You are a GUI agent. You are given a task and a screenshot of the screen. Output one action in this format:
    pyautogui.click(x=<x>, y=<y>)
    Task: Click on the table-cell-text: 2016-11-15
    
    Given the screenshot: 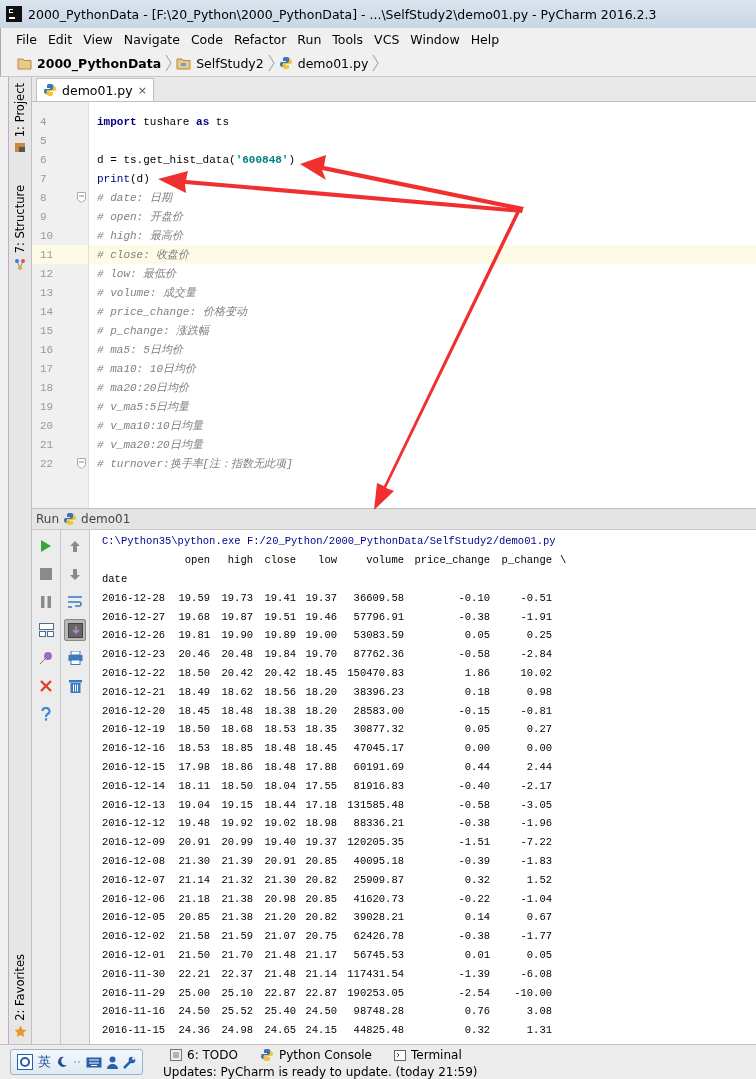 What is the action you would take?
    pyautogui.click(x=134, y=1030)
    